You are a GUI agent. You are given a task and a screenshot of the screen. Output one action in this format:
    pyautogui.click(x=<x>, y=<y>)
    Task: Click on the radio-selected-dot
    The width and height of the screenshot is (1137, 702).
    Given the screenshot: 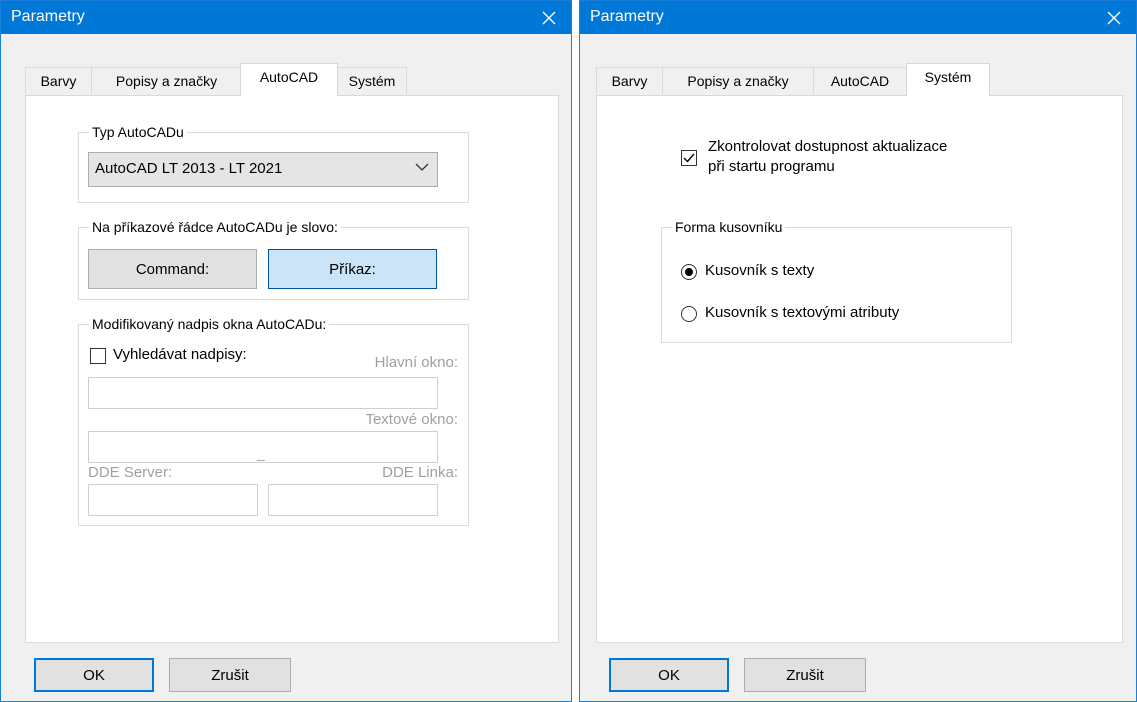 What is the action you would take?
    pyautogui.click(x=689, y=272)
    